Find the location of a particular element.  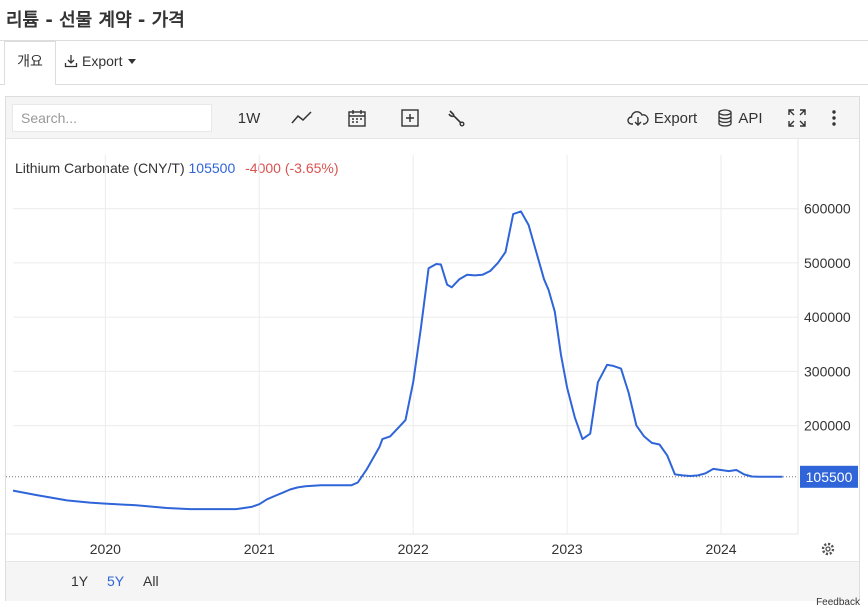

database-icon is located at coordinates (725, 118).